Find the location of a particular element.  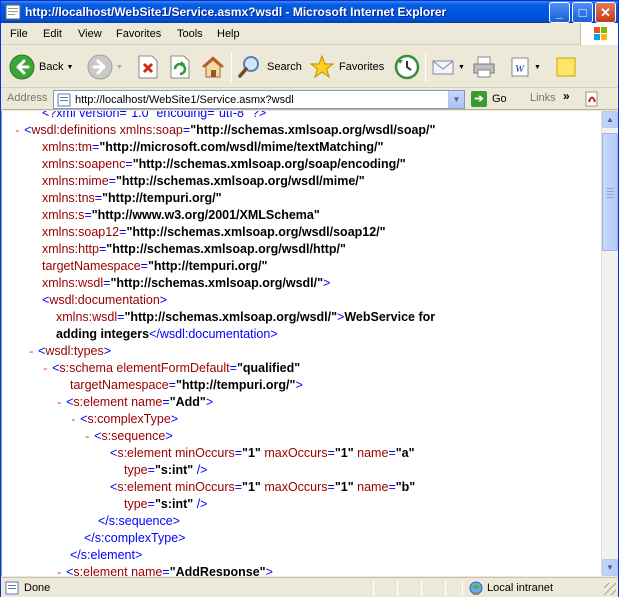

back-button: Back ▼ is located at coordinates (41, 67).